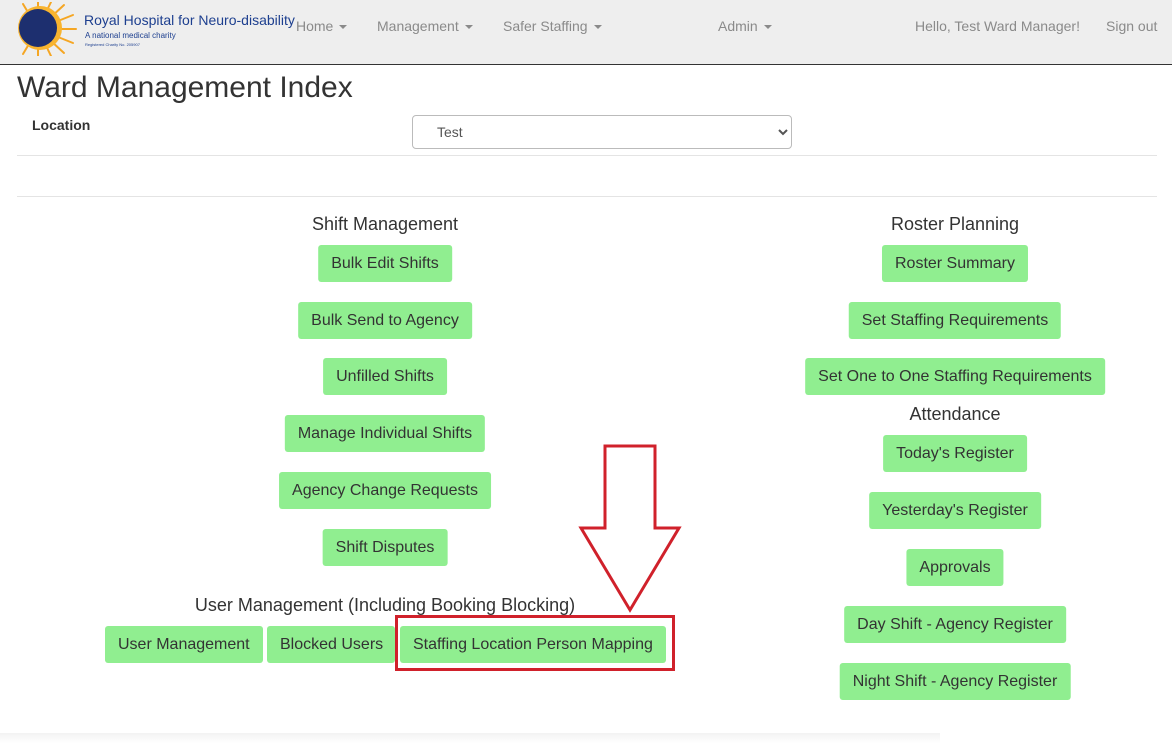 Image resolution: width=1172 pixels, height=743 pixels. I want to click on unfilled-shifts-button: Unfilled Shifts, so click(385, 376).